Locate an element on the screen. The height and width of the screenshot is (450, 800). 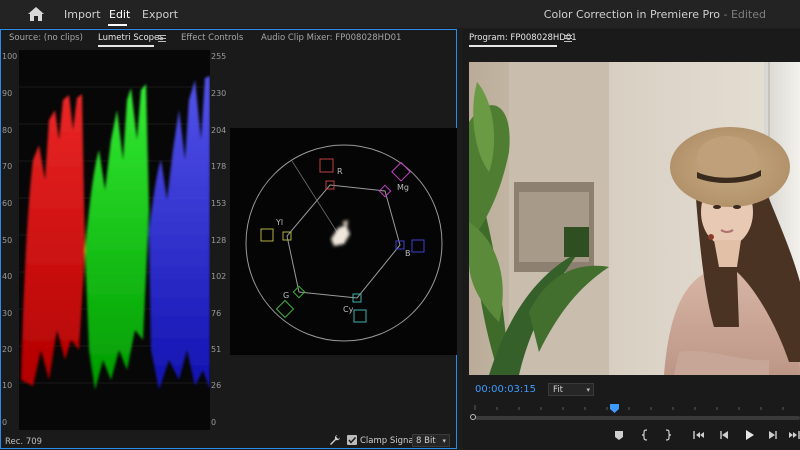
zoom-level-select: Fit ▾ is located at coordinates (571, 389).